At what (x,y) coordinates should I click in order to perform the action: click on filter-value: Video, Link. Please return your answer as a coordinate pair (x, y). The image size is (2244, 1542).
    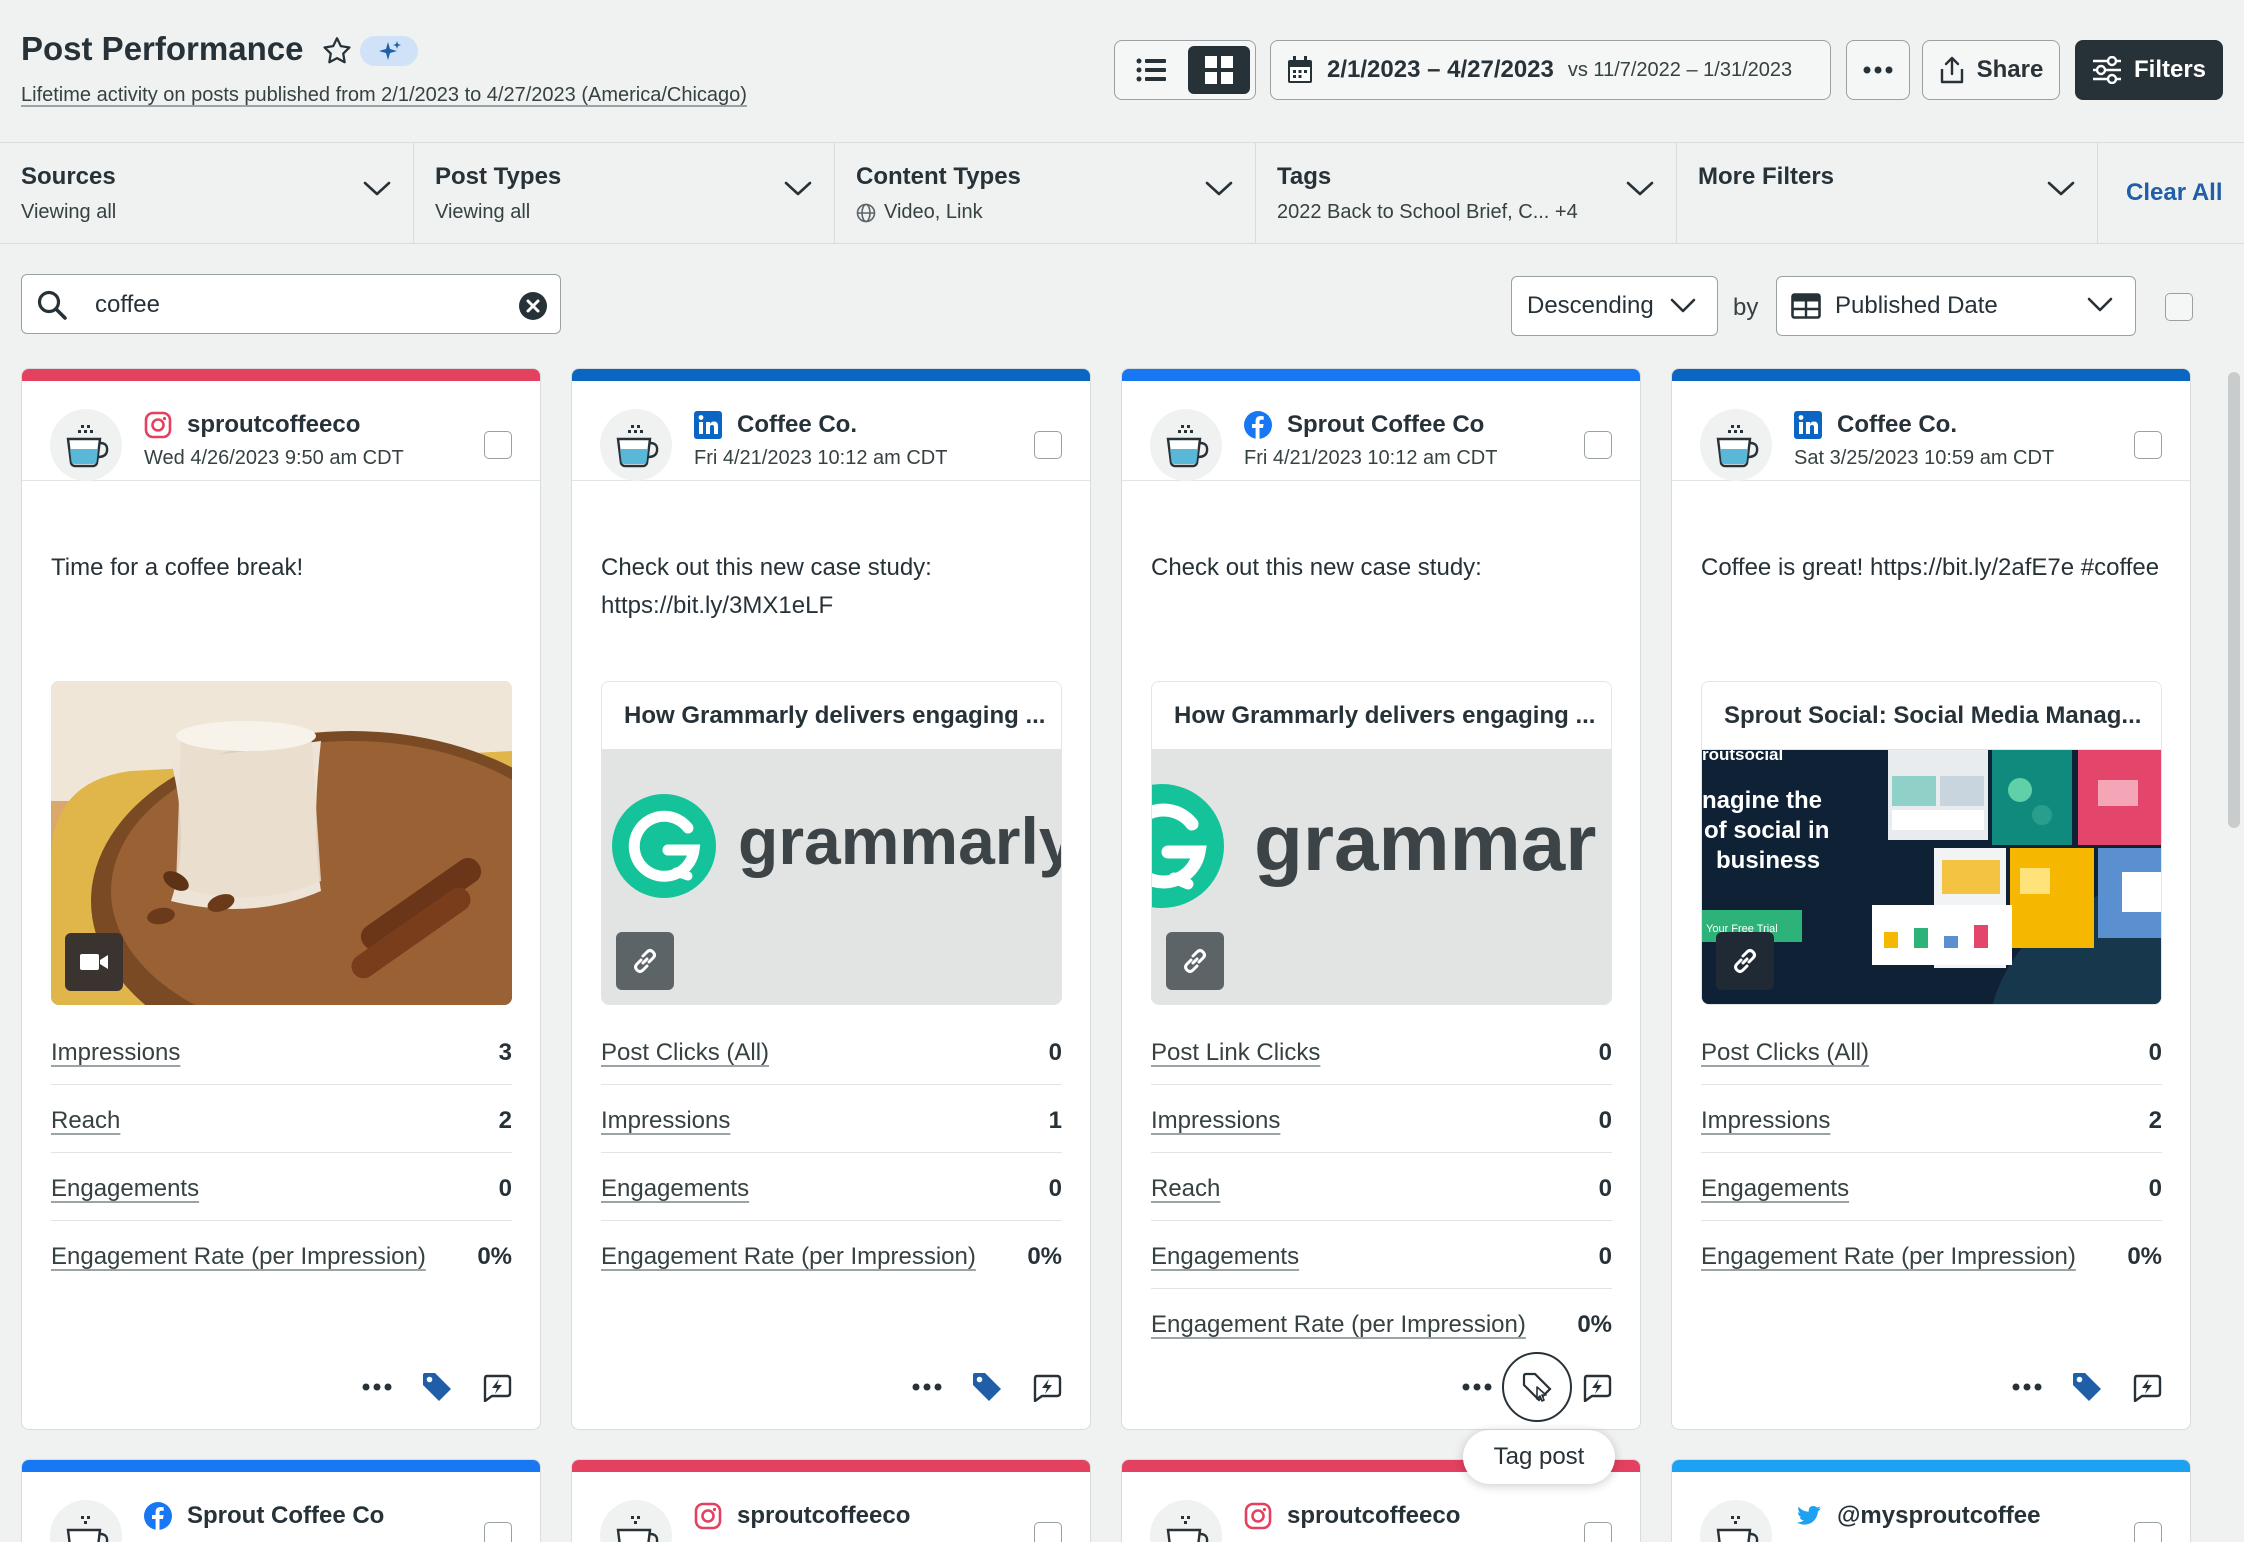
    Looking at the image, I should click on (919, 212).